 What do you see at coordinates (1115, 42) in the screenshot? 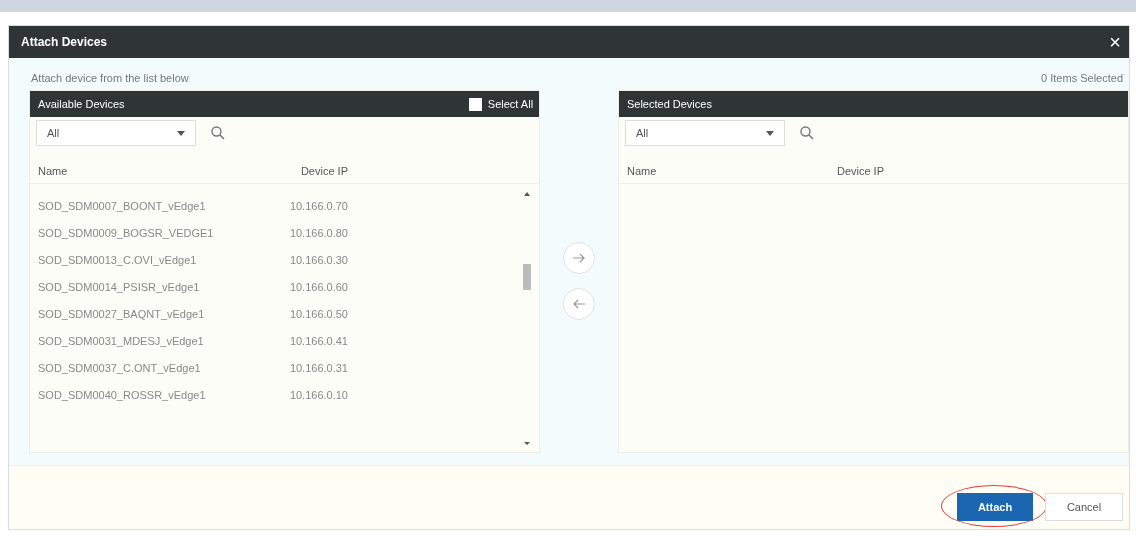
I see `close-button: ×` at bounding box center [1115, 42].